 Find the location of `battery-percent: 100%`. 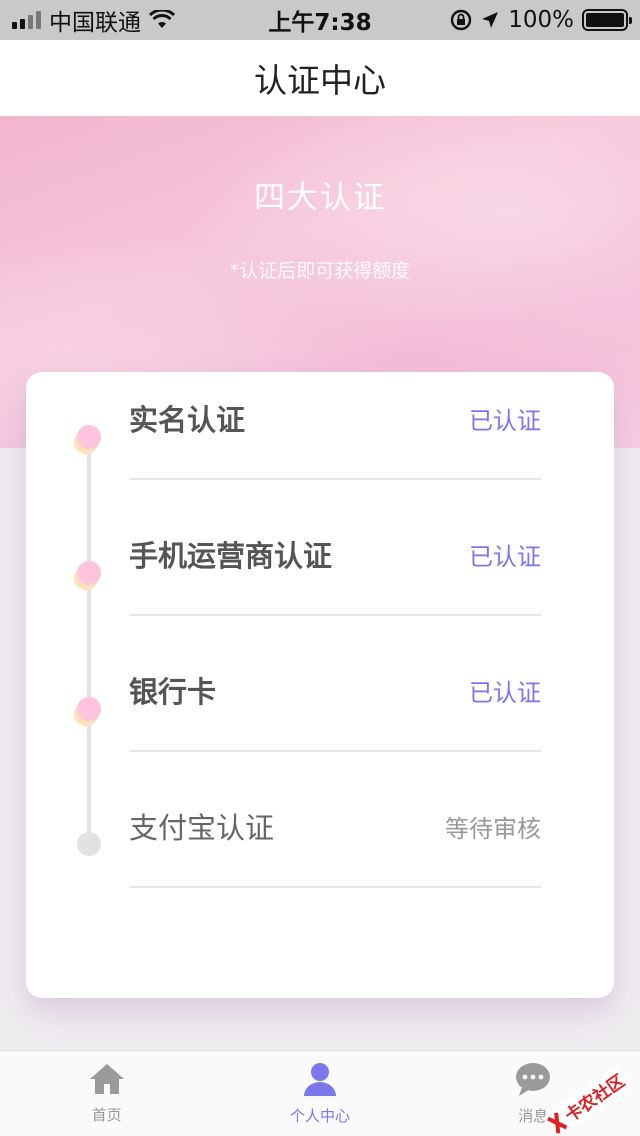

battery-percent: 100% is located at coordinates (541, 20).